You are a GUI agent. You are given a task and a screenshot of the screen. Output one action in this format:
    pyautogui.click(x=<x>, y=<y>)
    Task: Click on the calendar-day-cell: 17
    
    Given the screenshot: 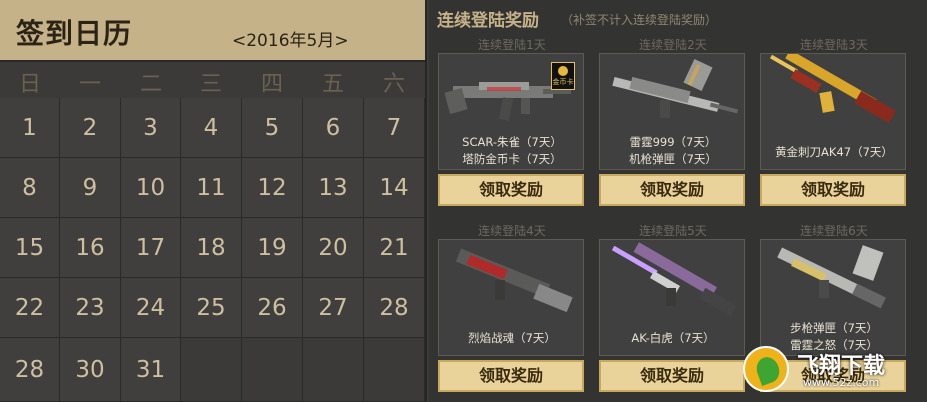 What is the action you would take?
    pyautogui.click(x=151, y=248)
    